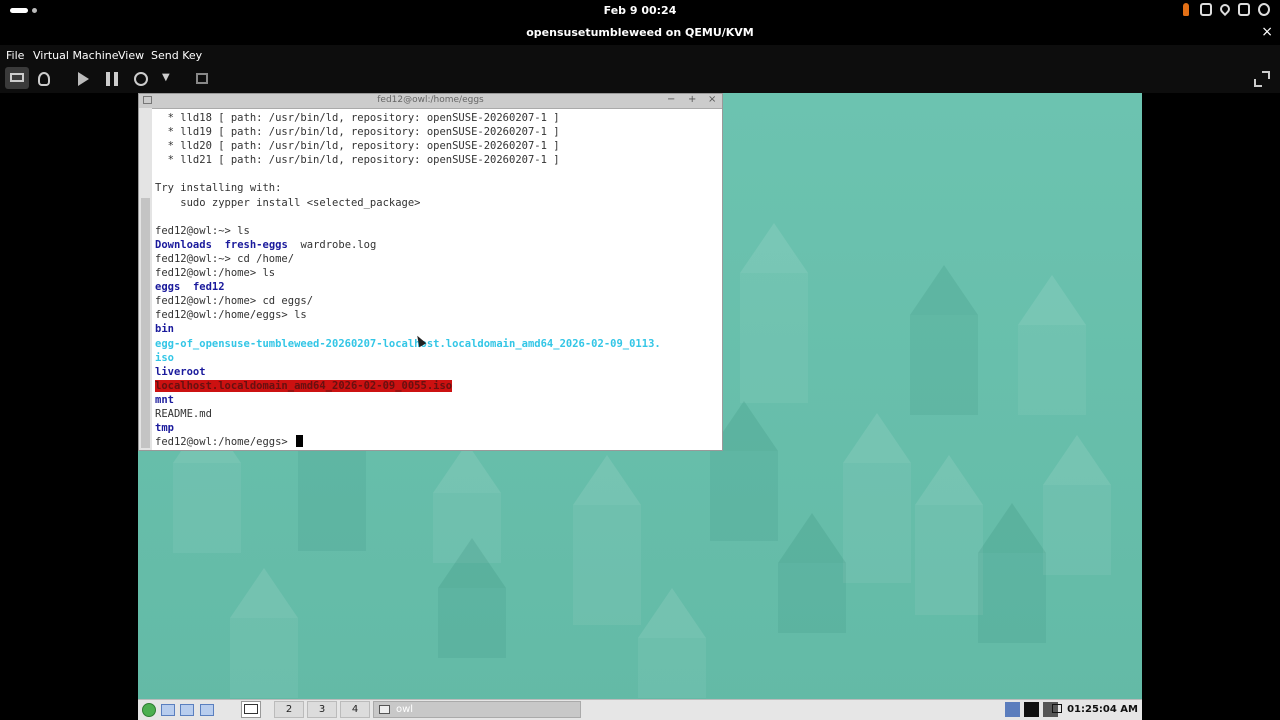  What do you see at coordinates (17, 78) in the screenshot?
I see `monitor-icon` at bounding box center [17, 78].